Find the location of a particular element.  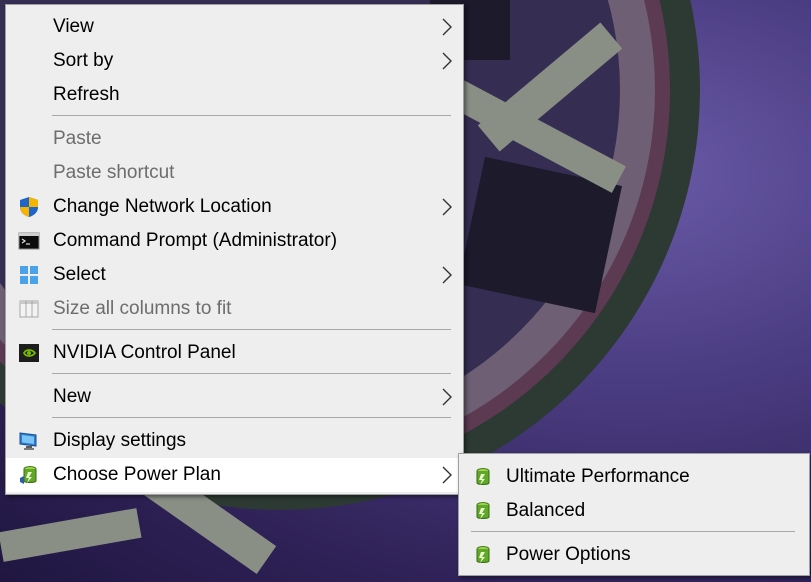

submenu-item-label: Ultimate Performance is located at coordinates (598, 476).